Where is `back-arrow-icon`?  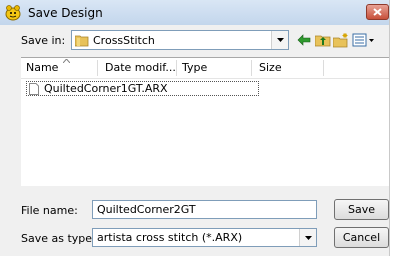
back-arrow-icon is located at coordinates (303, 40).